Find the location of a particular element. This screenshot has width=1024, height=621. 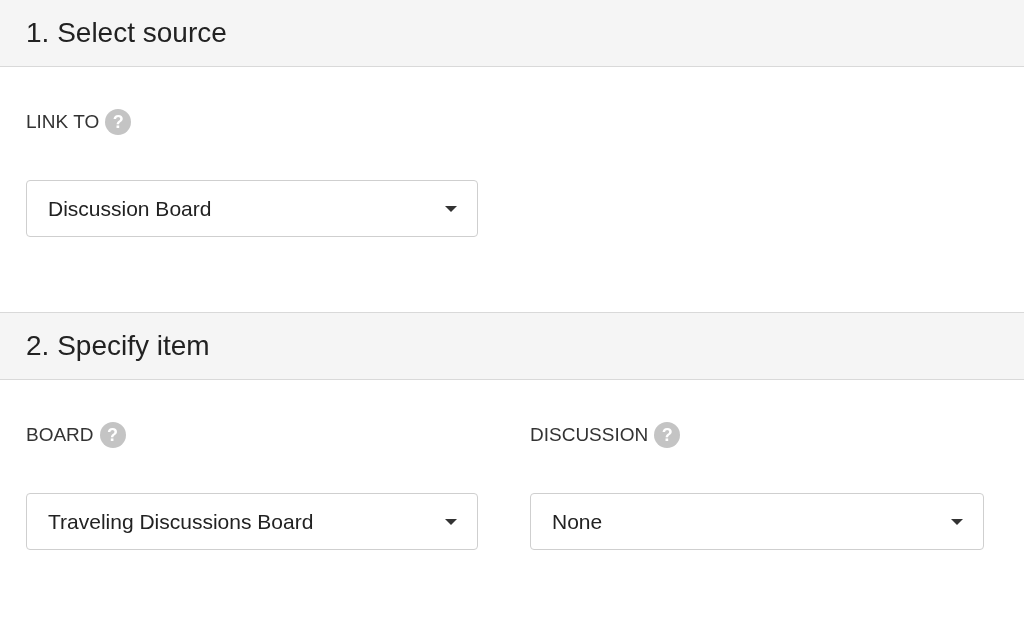

section-title: 1. Select source is located at coordinates (126, 33).